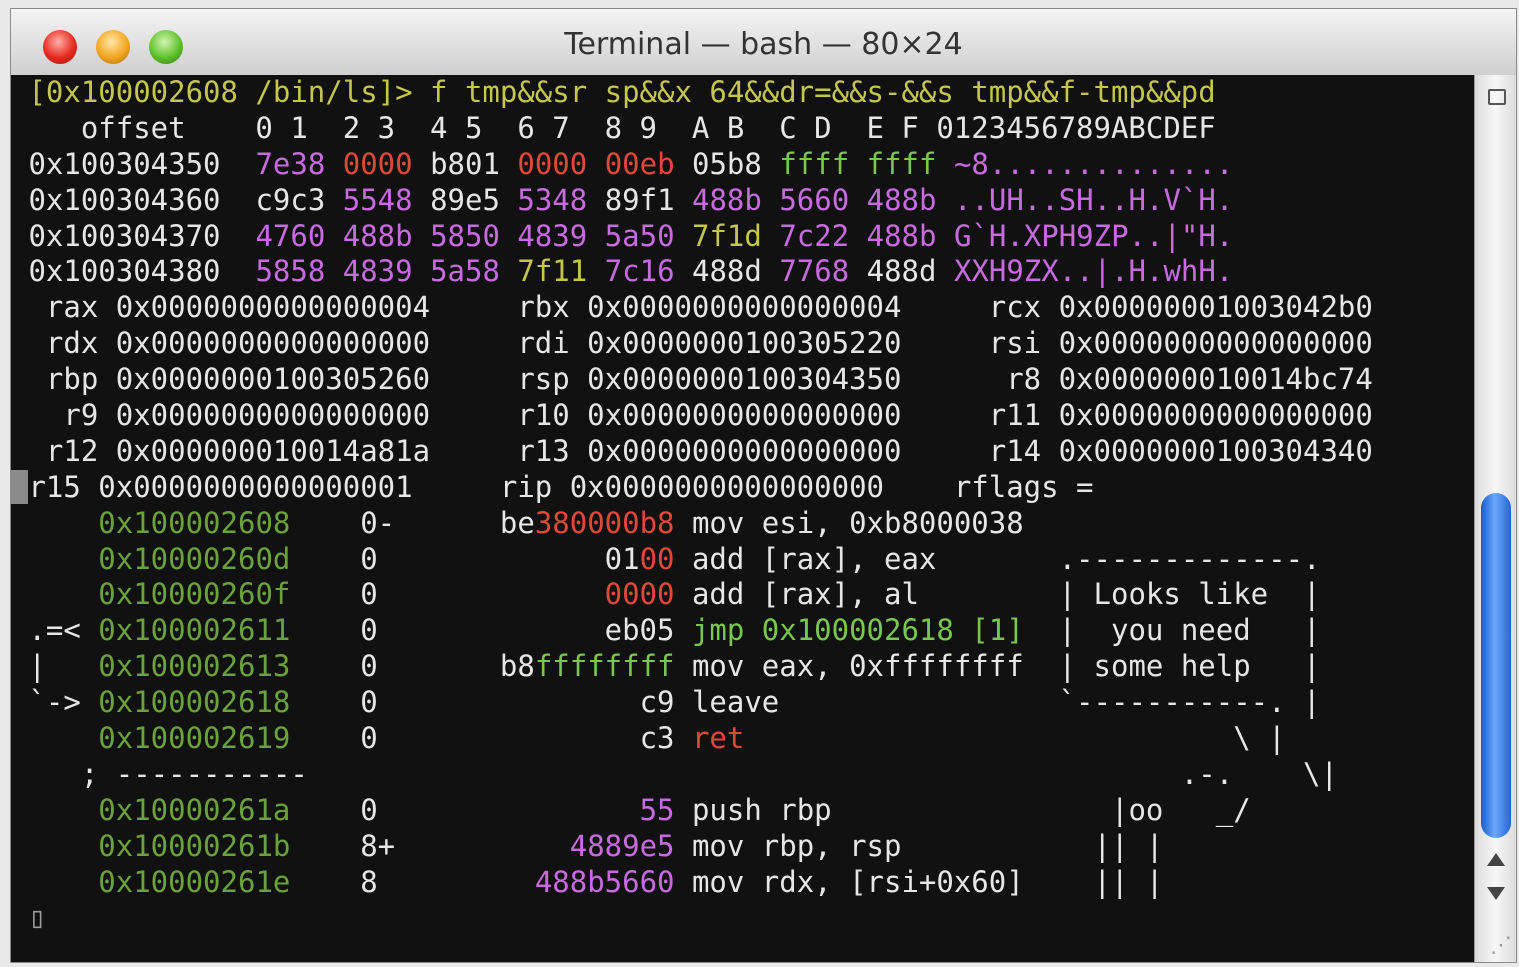  I want to click on hex-word: 5a58, so click(465, 271).